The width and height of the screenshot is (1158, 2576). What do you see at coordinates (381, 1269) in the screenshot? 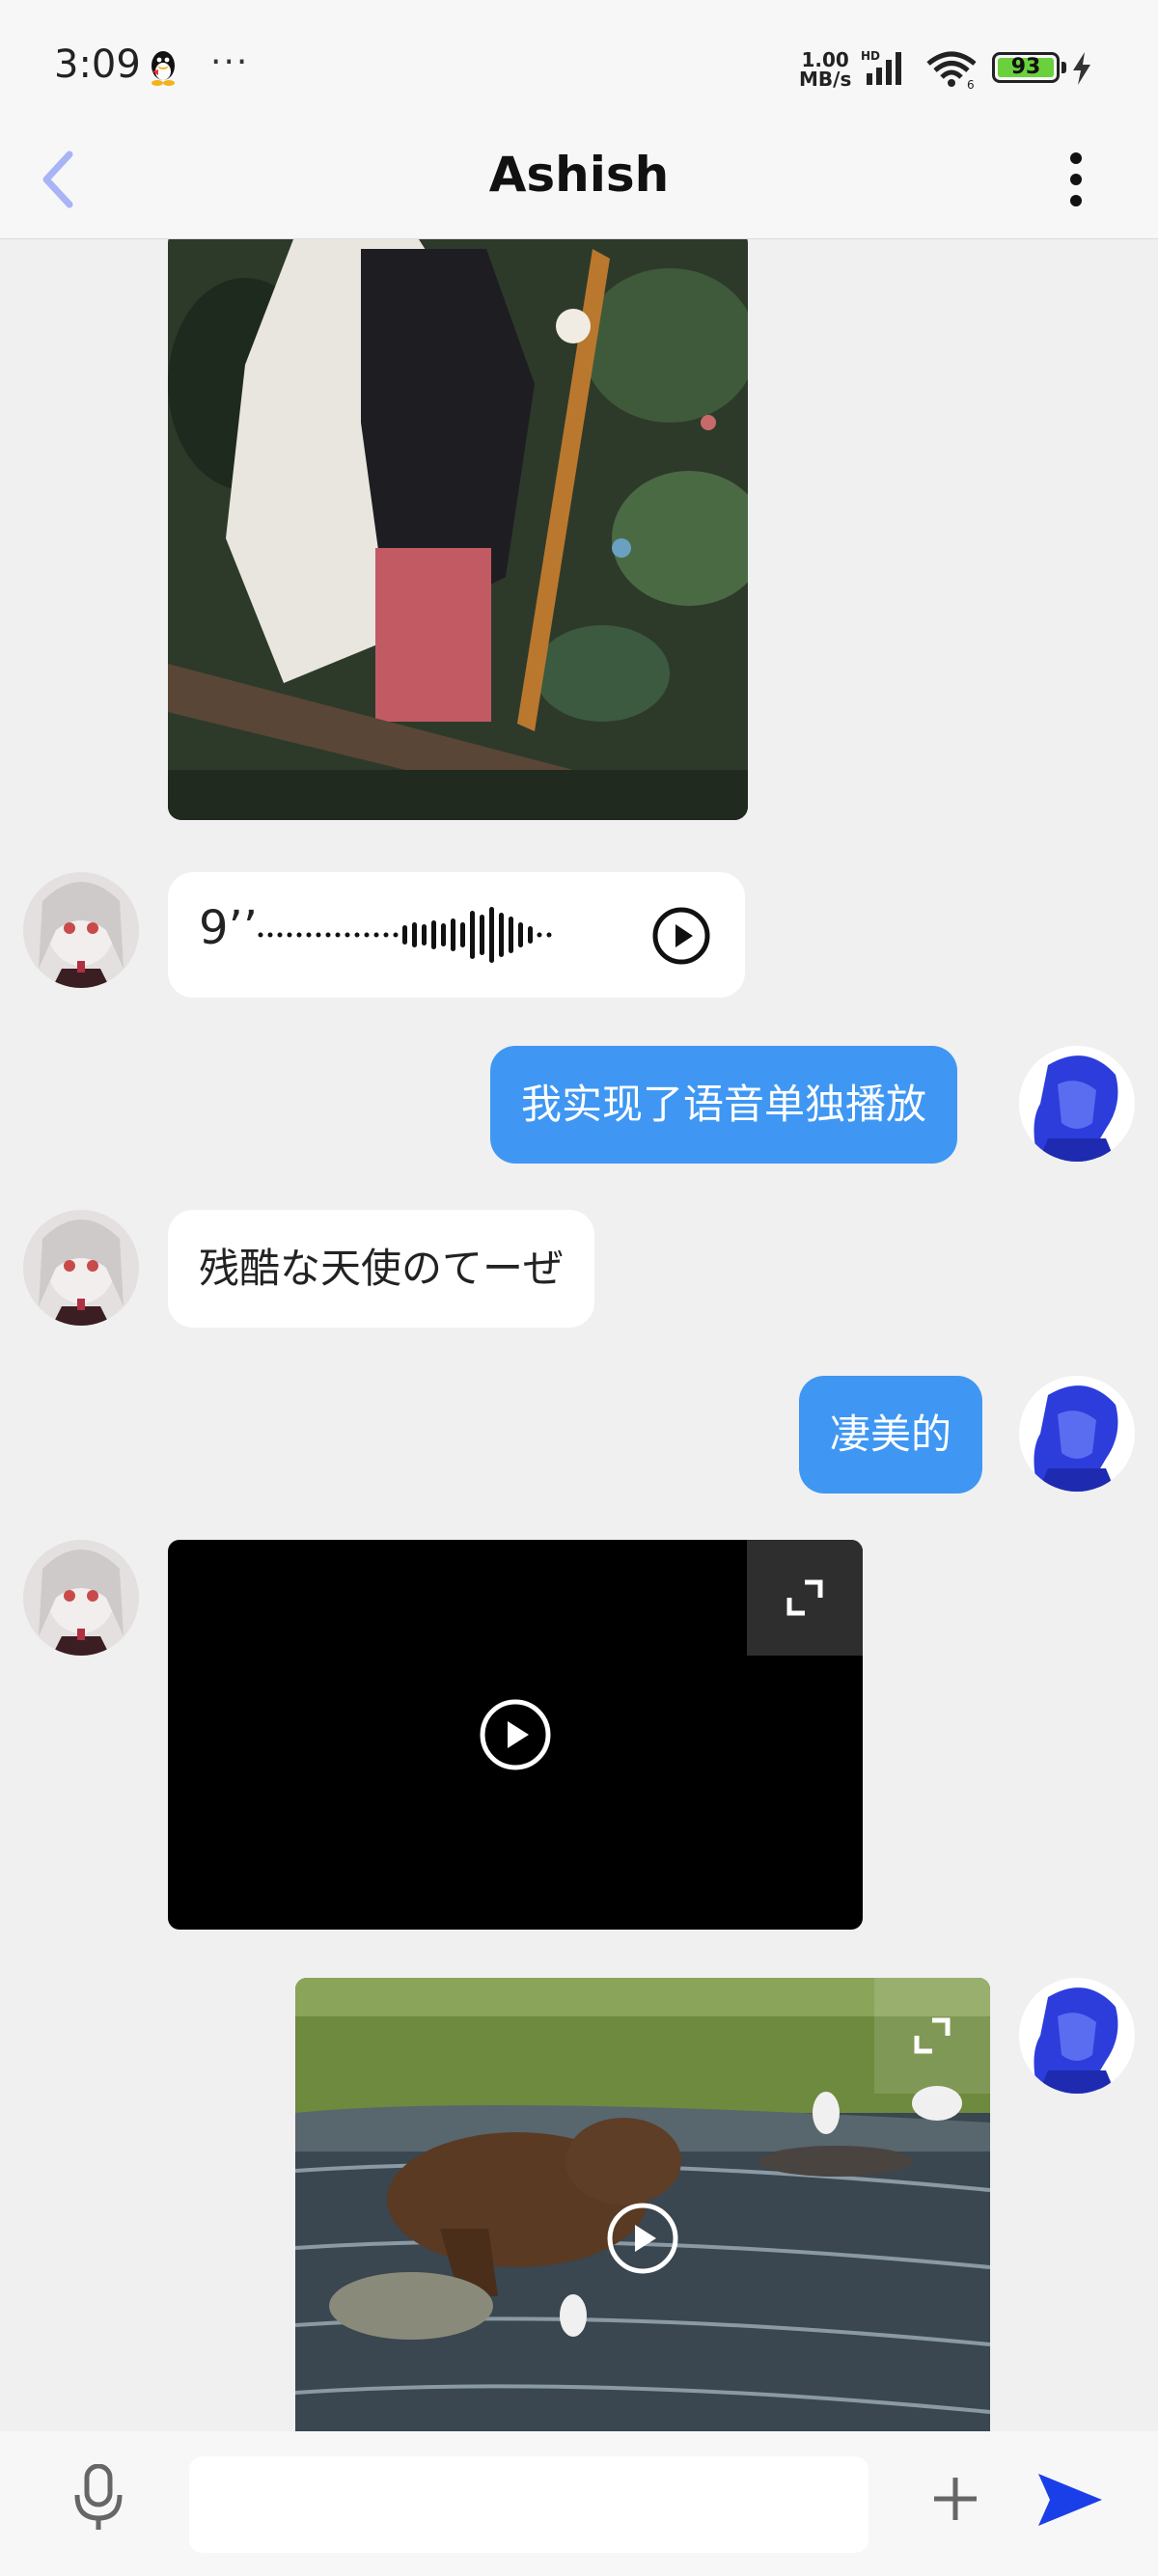
I see `incoming-message-bubble: 残酷な天使のてーぜ` at bounding box center [381, 1269].